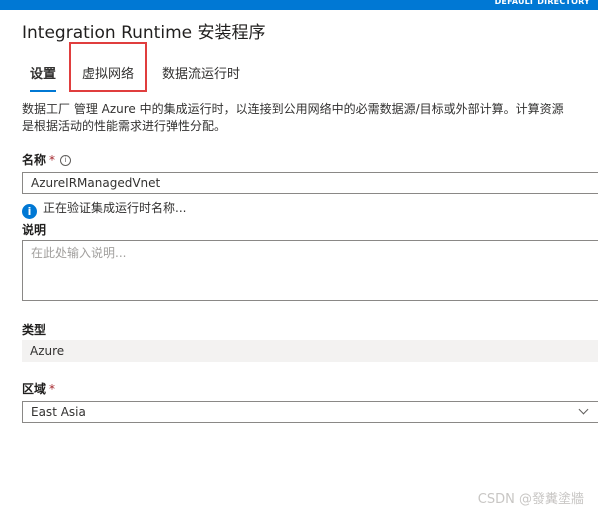 Image resolution: width=598 pixels, height=517 pixels. What do you see at coordinates (530, 499) in the screenshot?
I see `watermark: CSDN @發糞塗牆` at bounding box center [530, 499].